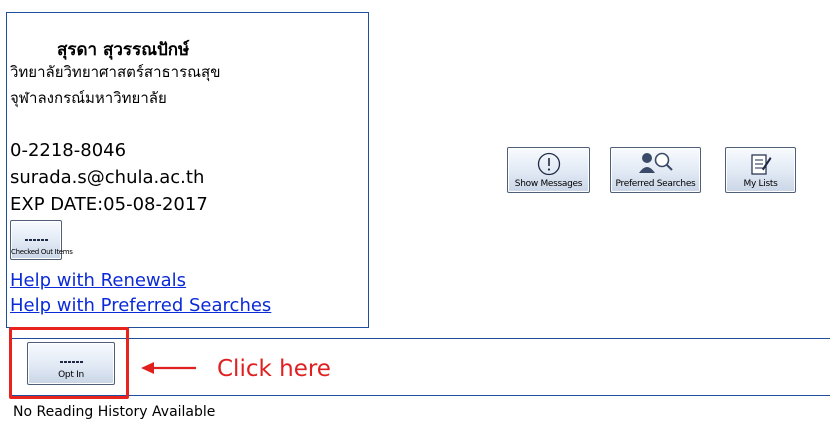 The width and height of the screenshot is (830, 431). I want to click on arrow-left-icon, so click(168, 368).